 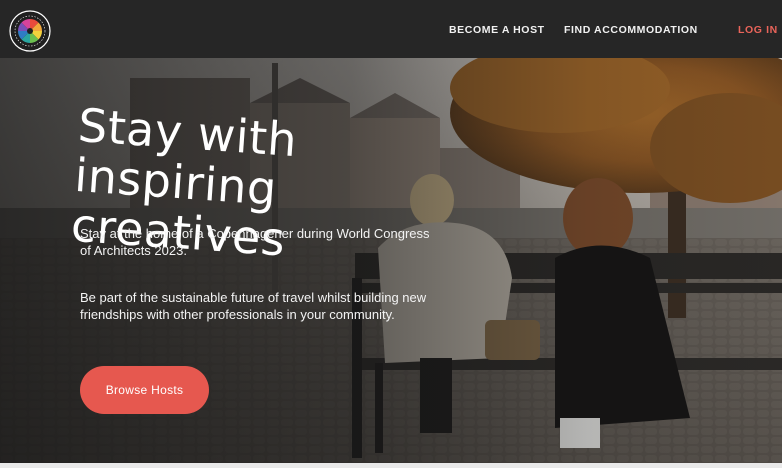 What do you see at coordinates (144, 390) in the screenshot?
I see `browse-hosts-button: Browse Hosts` at bounding box center [144, 390].